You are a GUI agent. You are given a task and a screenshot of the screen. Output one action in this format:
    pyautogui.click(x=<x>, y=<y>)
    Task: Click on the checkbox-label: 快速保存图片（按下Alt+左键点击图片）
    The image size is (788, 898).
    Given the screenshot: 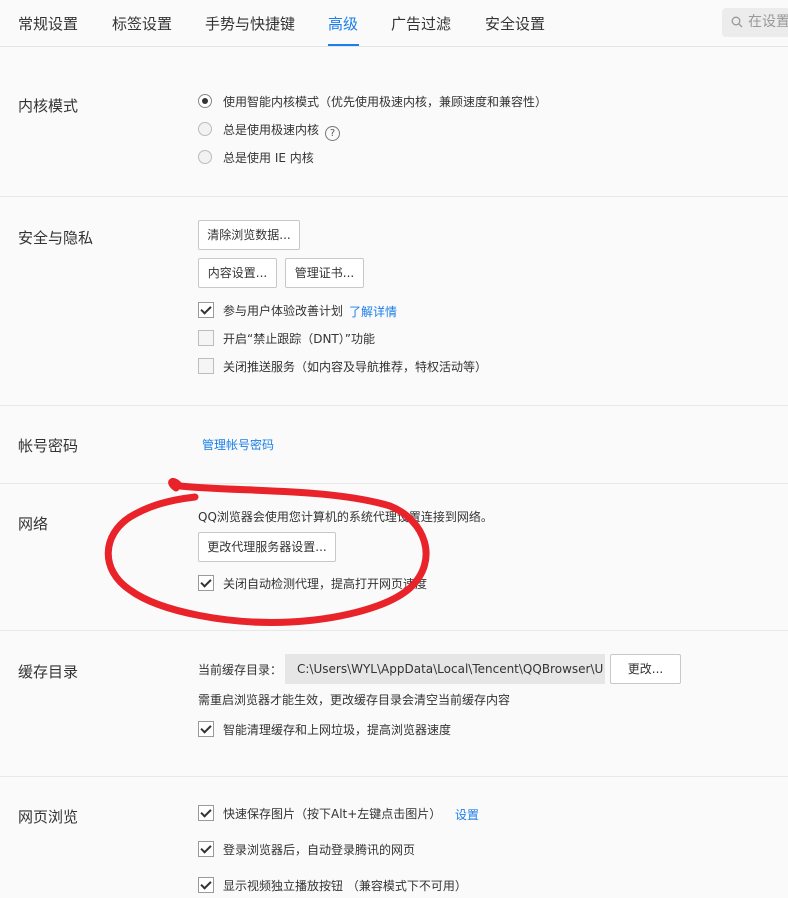 What is the action you would take?
    pyautogui.click(x=332, y=814)
    